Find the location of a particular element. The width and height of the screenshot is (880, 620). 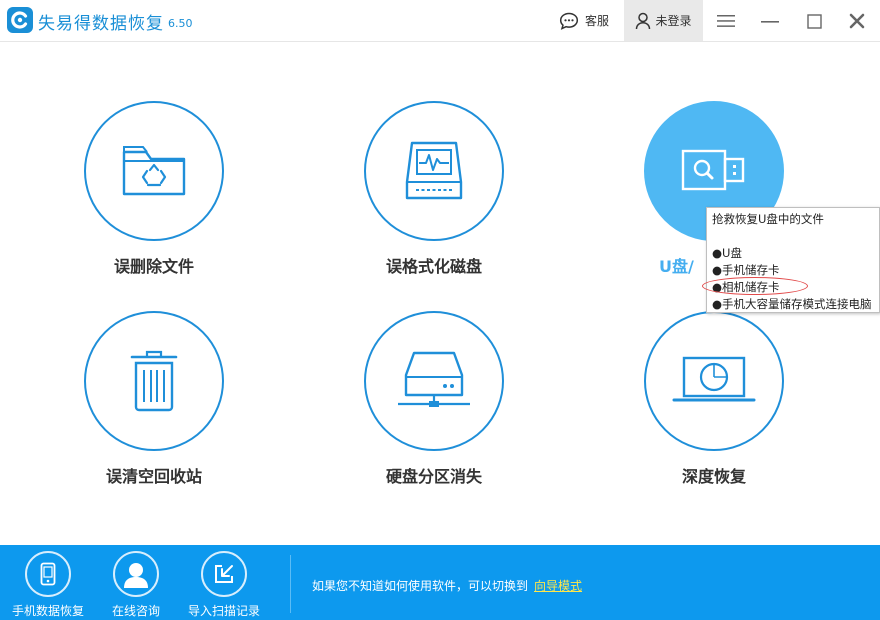

import-icon is located at coordinates (224, 574).